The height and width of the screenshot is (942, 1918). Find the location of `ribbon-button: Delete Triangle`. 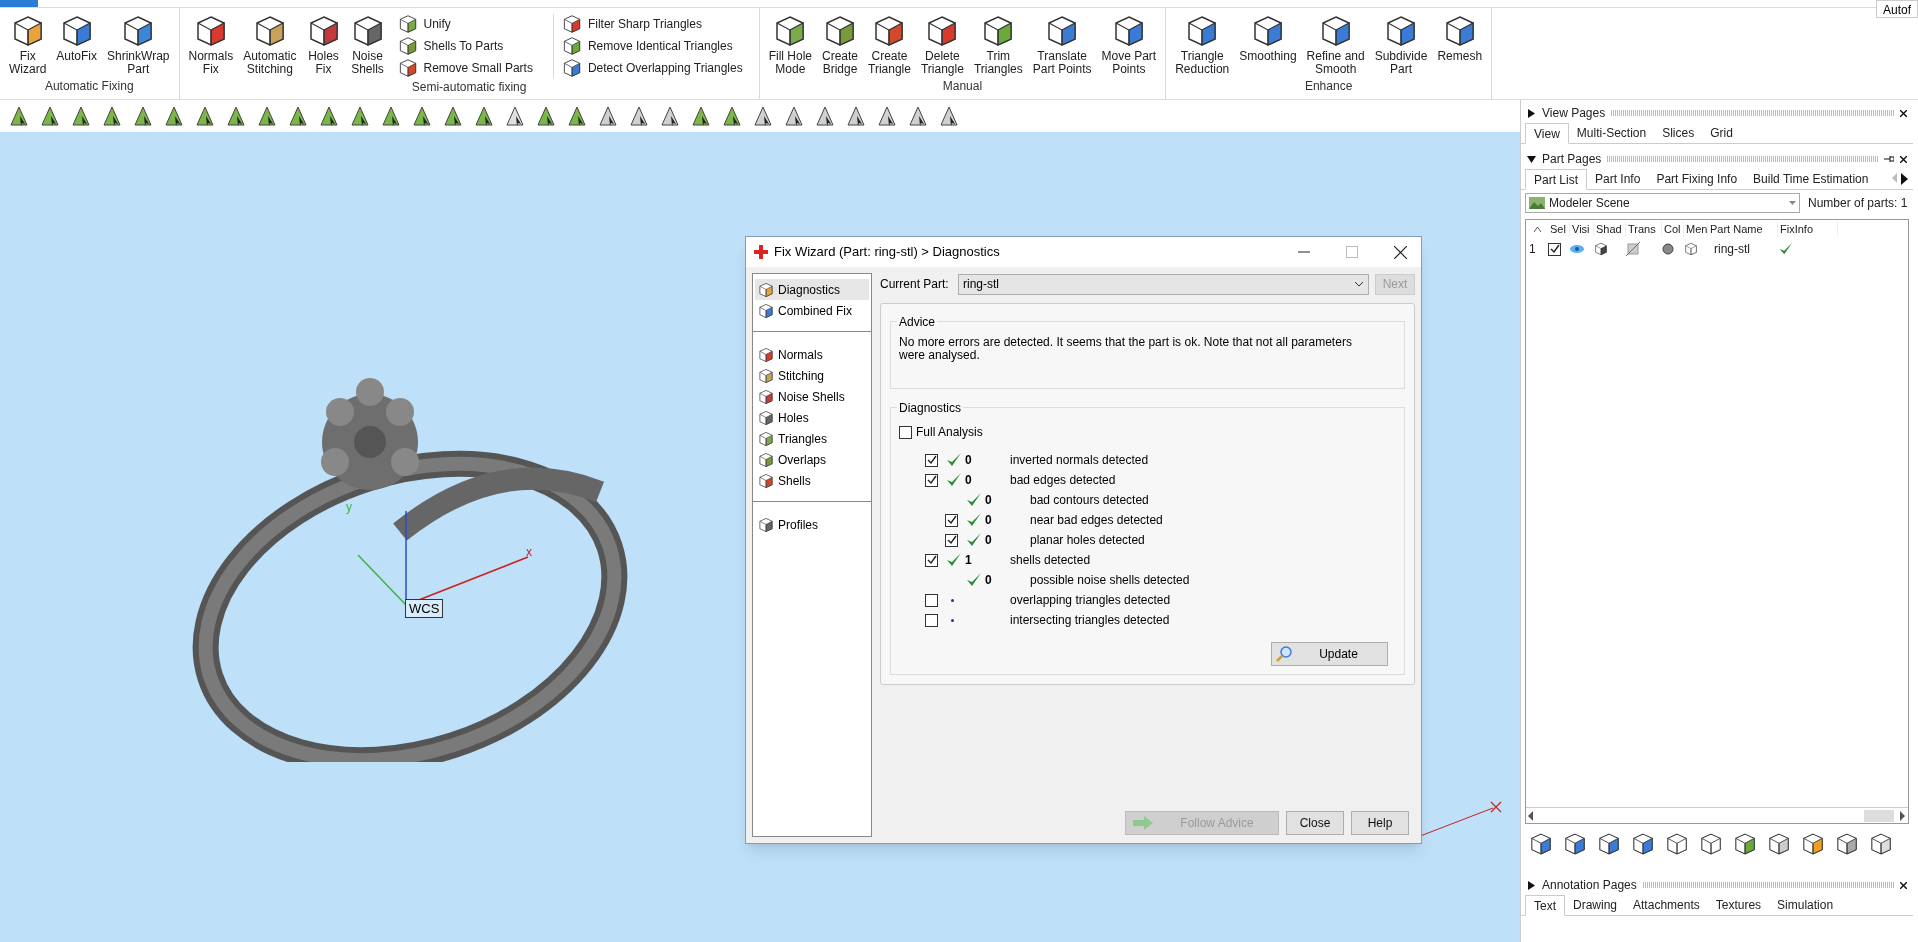

ribbon-button: Delete Triangle is located at coordinates (942, 45).